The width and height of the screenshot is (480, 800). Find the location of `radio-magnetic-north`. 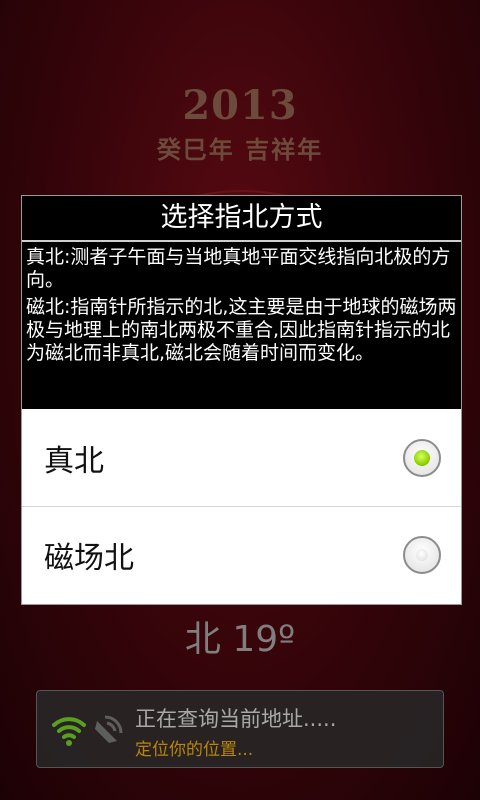

radio-magnetic-north is located at coordinates (422, 555).